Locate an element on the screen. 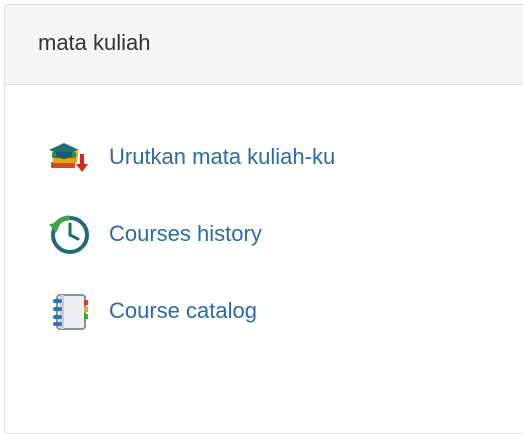 Image resolution: width=523 pixels, height=434 pixels. nav-item-courses-history: Courses history is located at coordinates (284, 234).